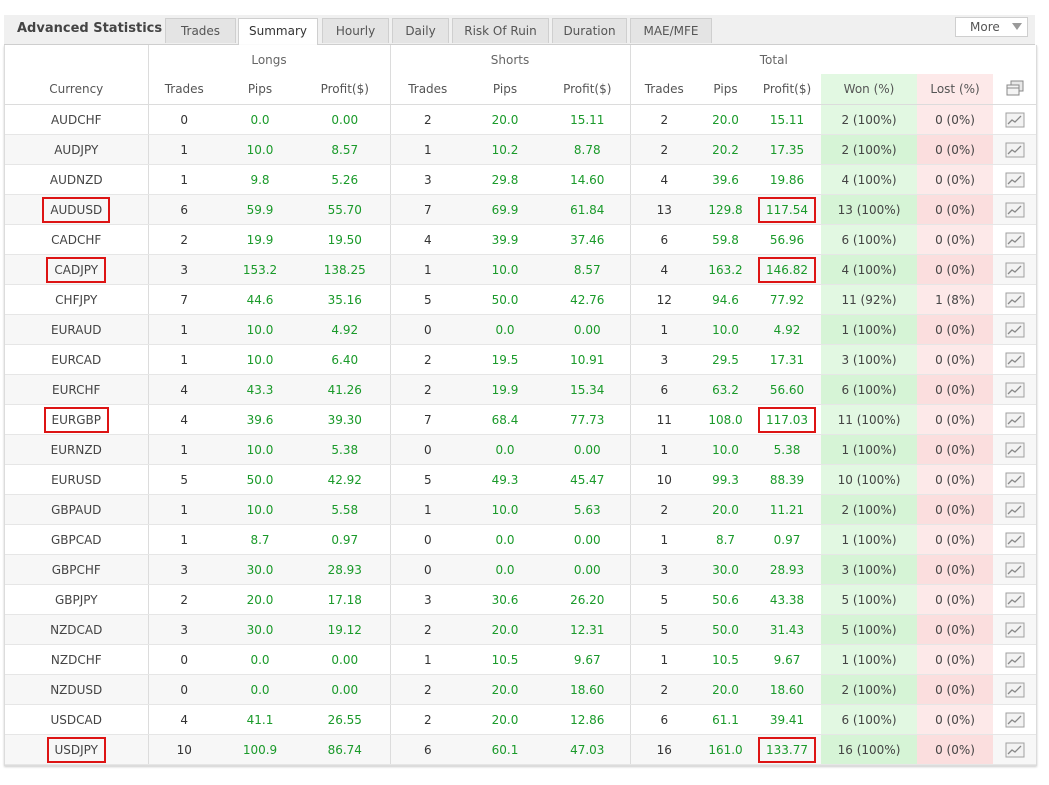  Describe the element at coordinates (260, 749) in the screenshot. I see `cell-longs-pips: 100.9` at that location.